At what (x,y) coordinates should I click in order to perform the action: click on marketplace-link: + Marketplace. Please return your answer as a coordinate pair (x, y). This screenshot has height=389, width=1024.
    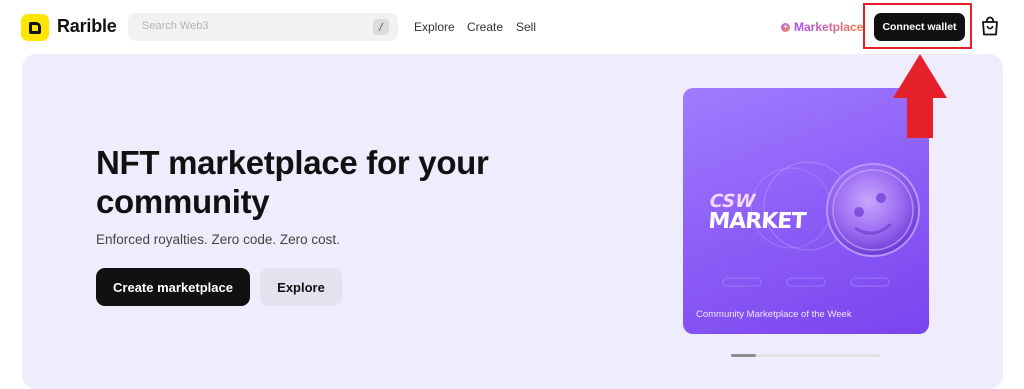
    Looking at the image, I should click on (822, 27).